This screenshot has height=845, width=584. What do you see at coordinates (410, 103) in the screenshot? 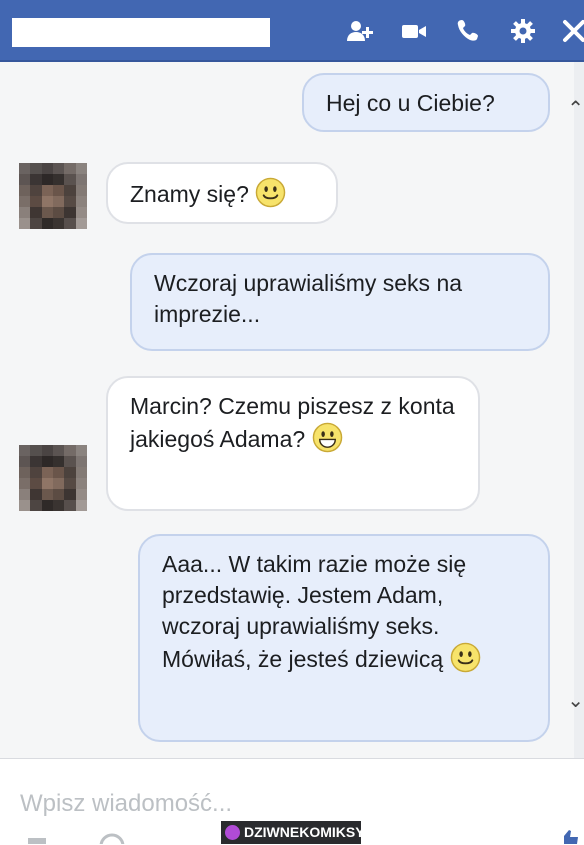
I see `message-text: Hej co u Ciebie?` at bounding box center [410, 103].